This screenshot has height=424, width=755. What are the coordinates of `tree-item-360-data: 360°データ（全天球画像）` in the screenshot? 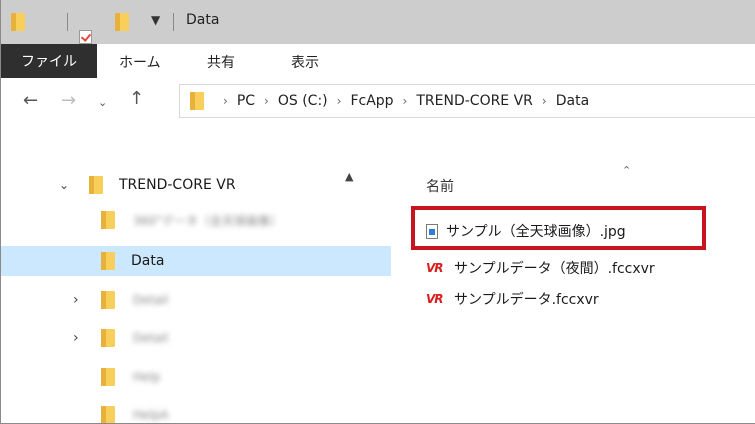 It's located at (196, 220).